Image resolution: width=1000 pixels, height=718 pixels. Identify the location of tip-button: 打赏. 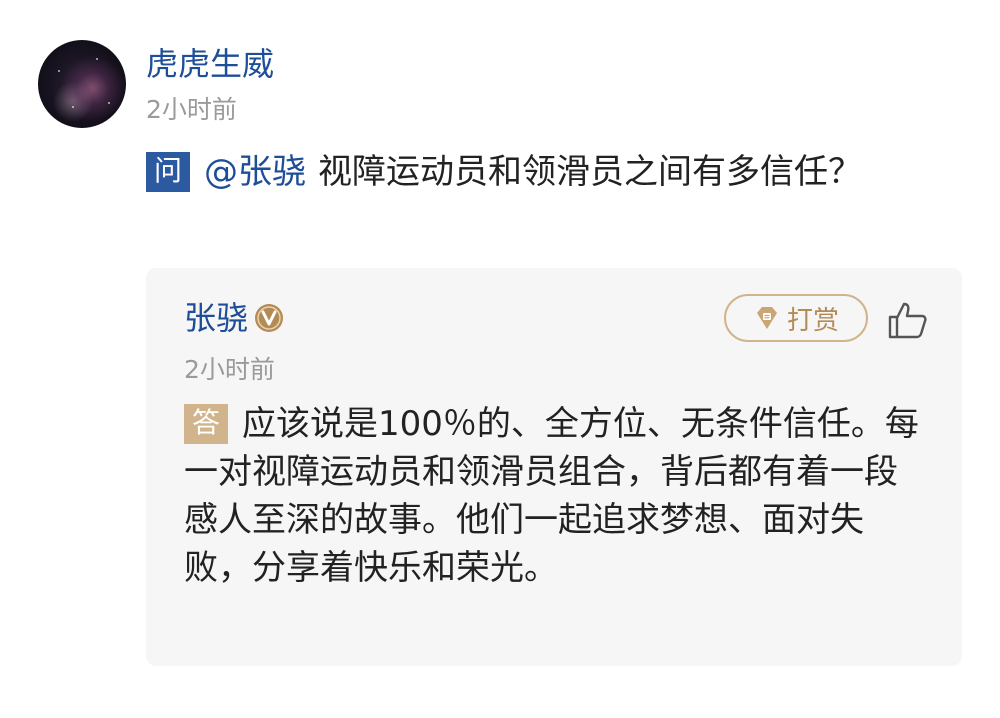
(796, 318).